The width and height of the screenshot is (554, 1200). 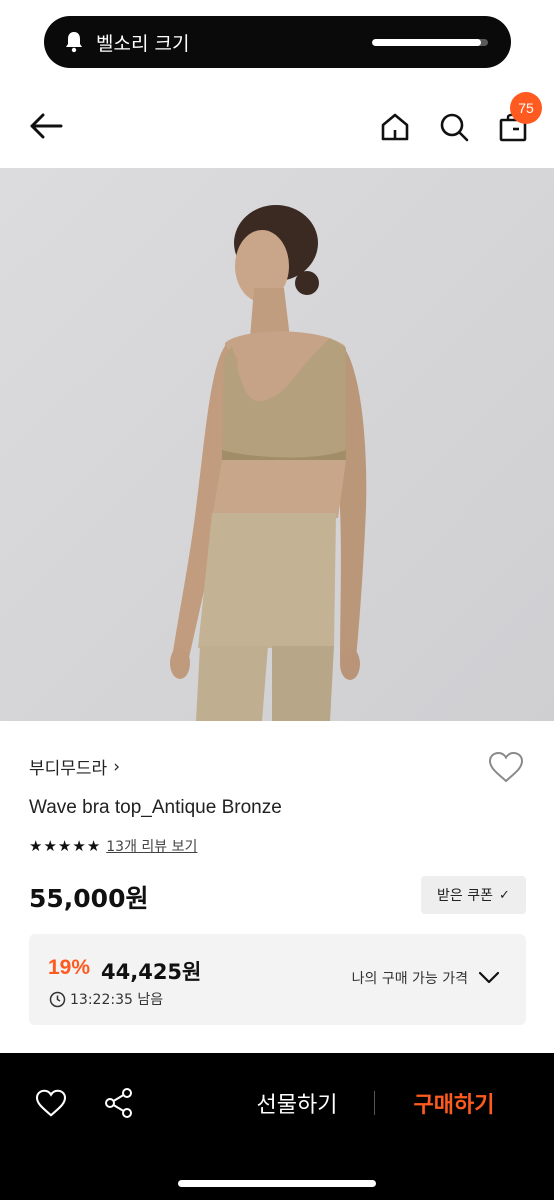 I want to click on home-icon, so click(x=395, y=127).